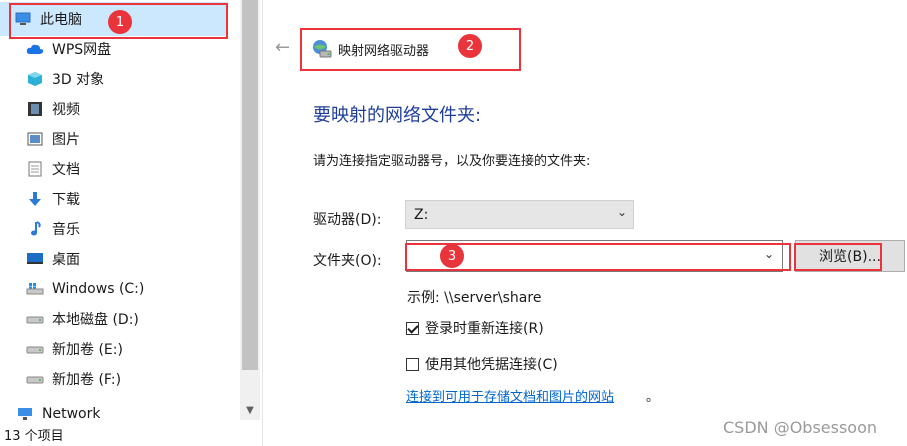  I want to click on path-example: 示例: \\server\share, so click(474, 298).